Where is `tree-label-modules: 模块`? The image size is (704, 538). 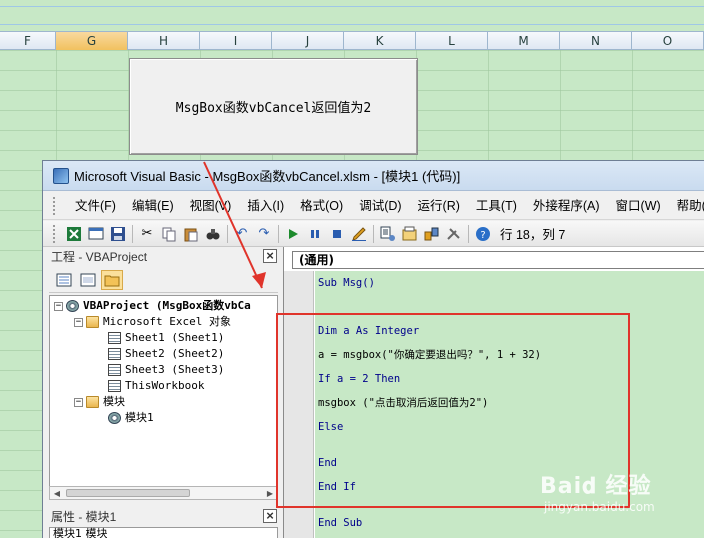 tree-label-modules: 模块 is located at coordinates (114, 401).